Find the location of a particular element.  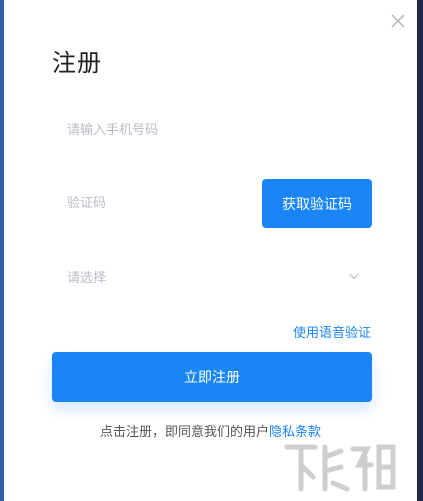

backdrop-right-edge is located at coordinates (420, 250).